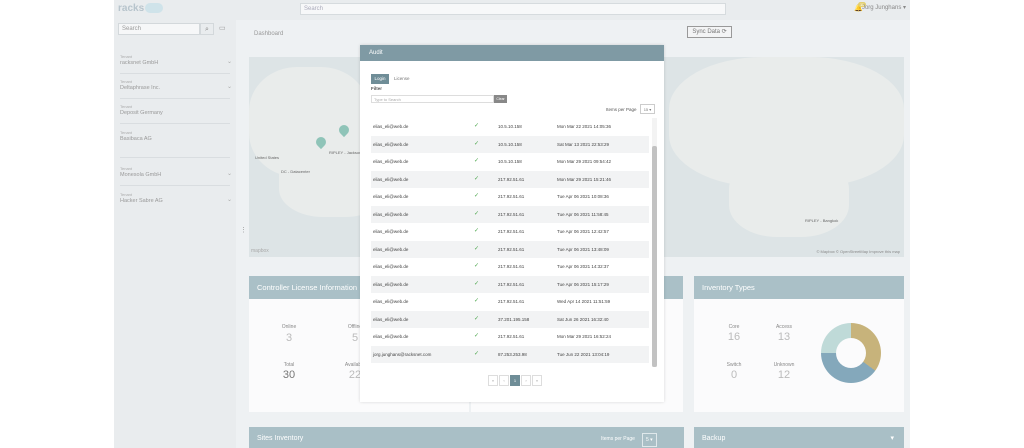 The width and height of the screenshot is (1024, 448). What do you see at coordinates (176, 60) in the screenshot?
I see `sidebar-item-tenant-1: Tenant racksnet GmbH ⌄` at bounding box center [176, 60].